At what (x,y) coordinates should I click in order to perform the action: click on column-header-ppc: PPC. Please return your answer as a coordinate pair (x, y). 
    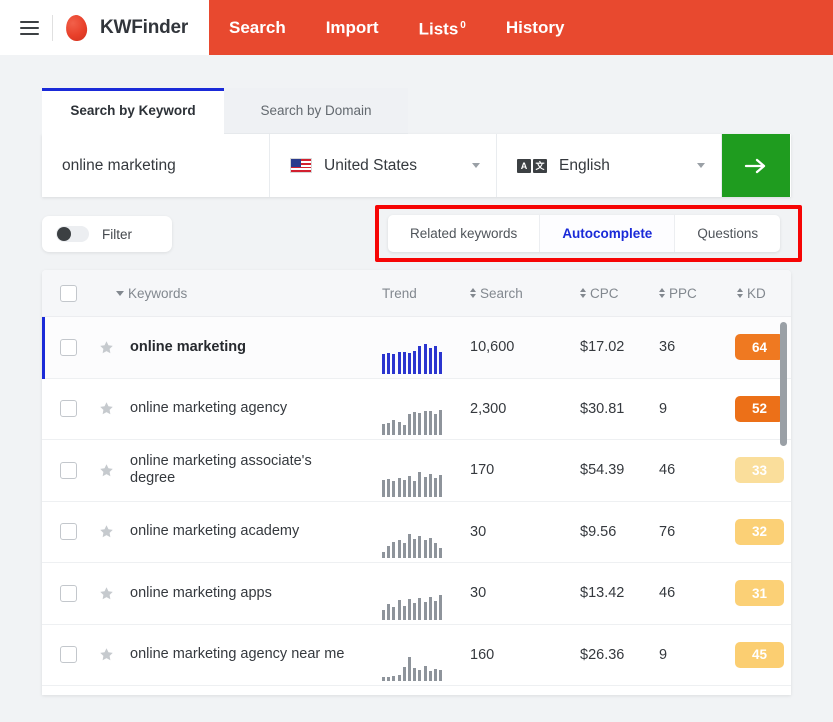
    Looking at the image, I should click on (678, 293).